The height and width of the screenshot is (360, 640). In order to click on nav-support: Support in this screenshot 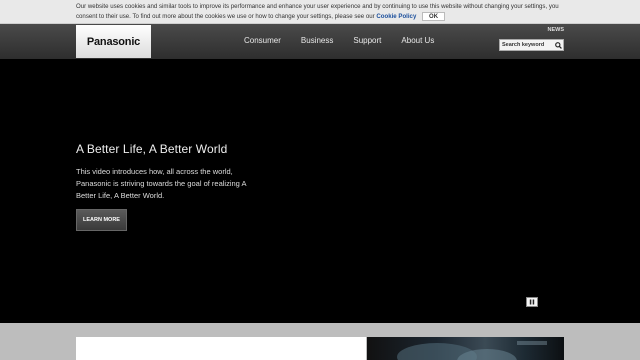, I will do `click(367, 40)`.